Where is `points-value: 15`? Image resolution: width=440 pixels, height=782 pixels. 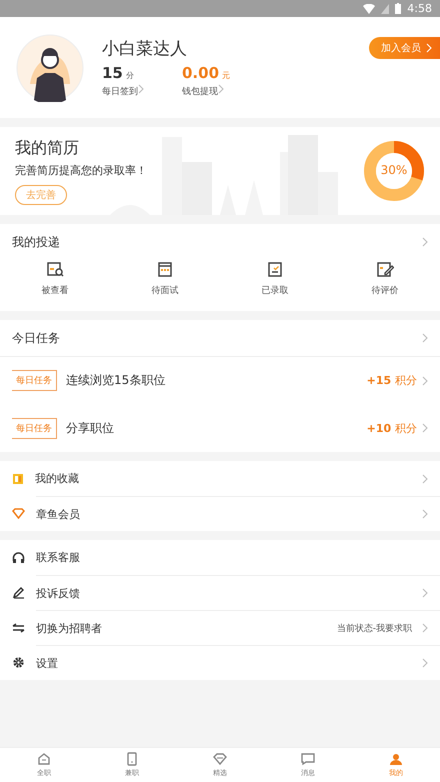 points-value: 15 is located at coordinates (112, 73).